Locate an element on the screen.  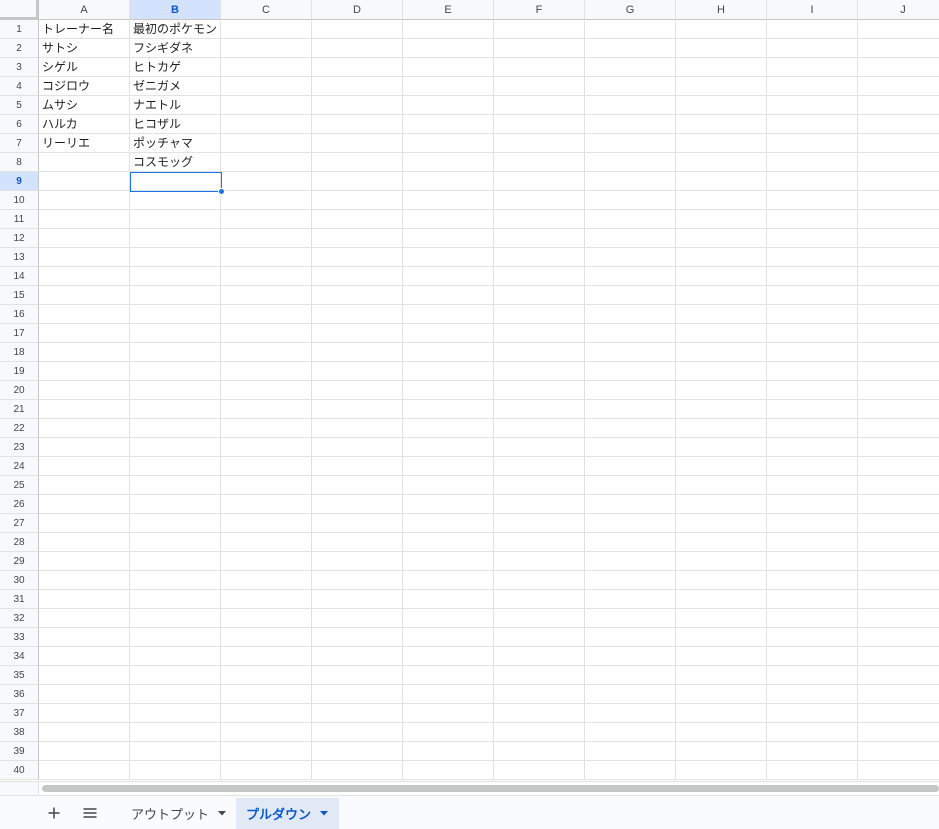
cell-B7: ポッチャマ is located at coordinates (175, 143).